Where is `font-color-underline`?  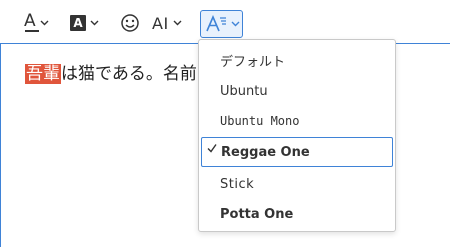
font-color-underline is located at coordinates (32, 31).